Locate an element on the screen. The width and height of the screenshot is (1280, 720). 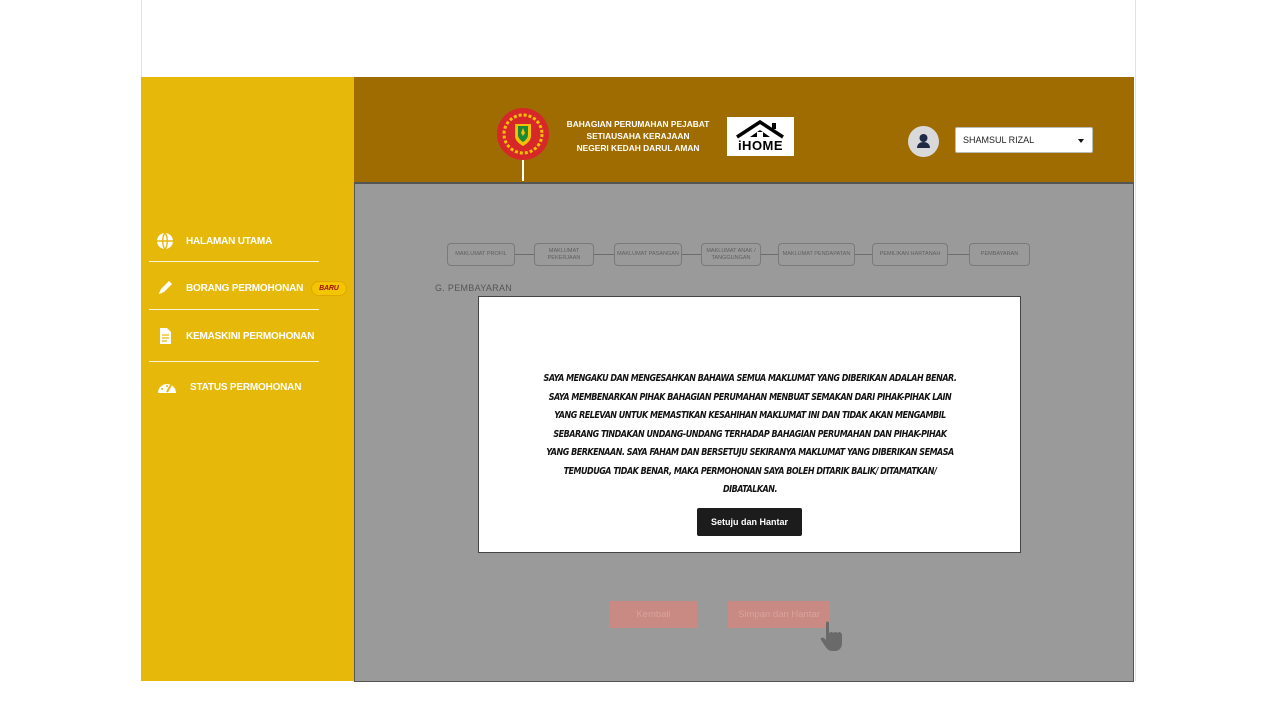
pen-icon is located at coordinates (165, 288).